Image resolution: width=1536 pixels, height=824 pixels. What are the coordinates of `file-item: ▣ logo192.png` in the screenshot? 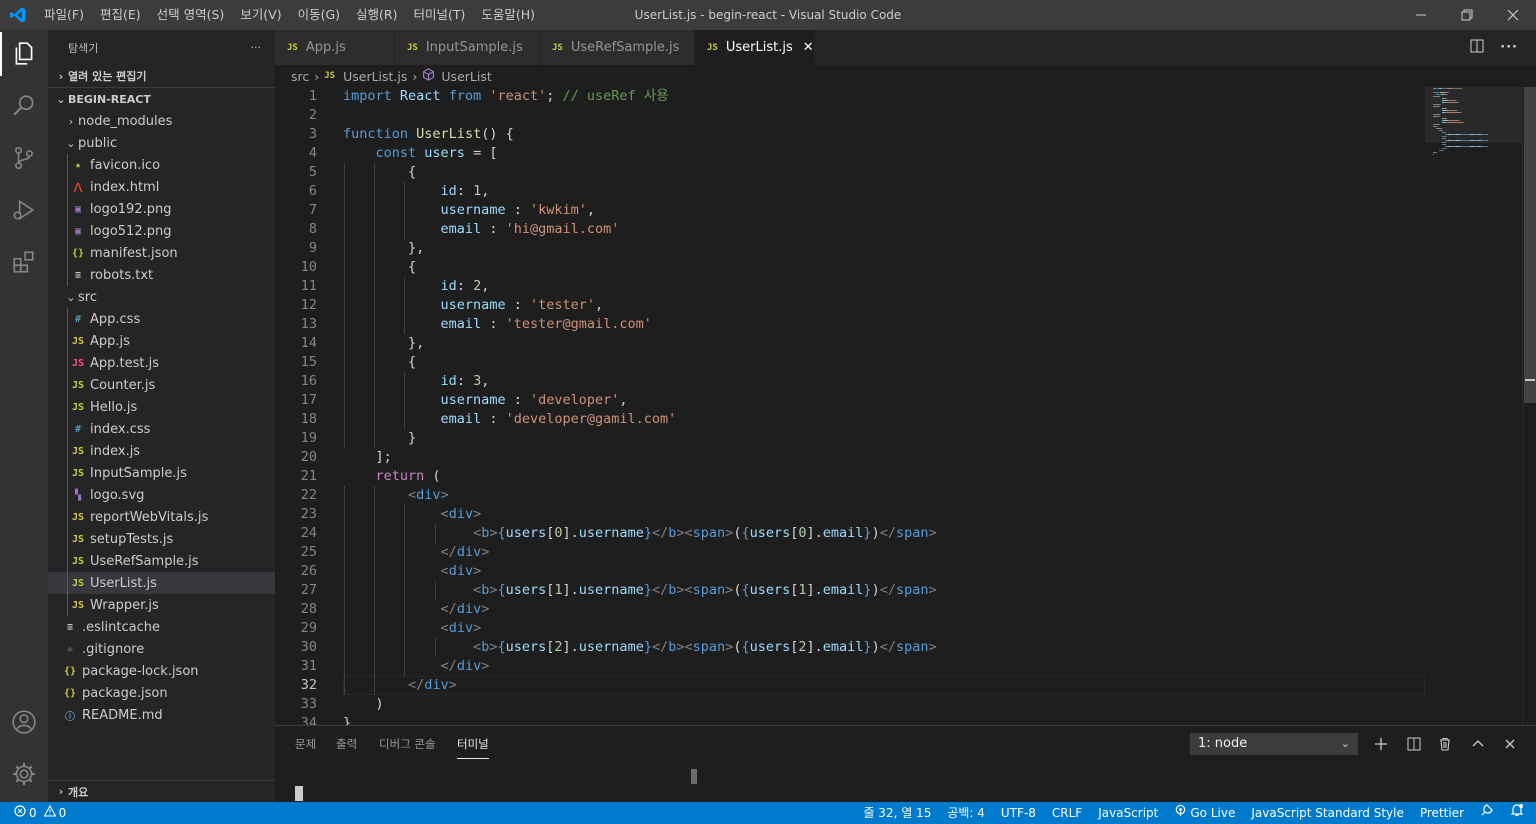 It's located at (161, 209).